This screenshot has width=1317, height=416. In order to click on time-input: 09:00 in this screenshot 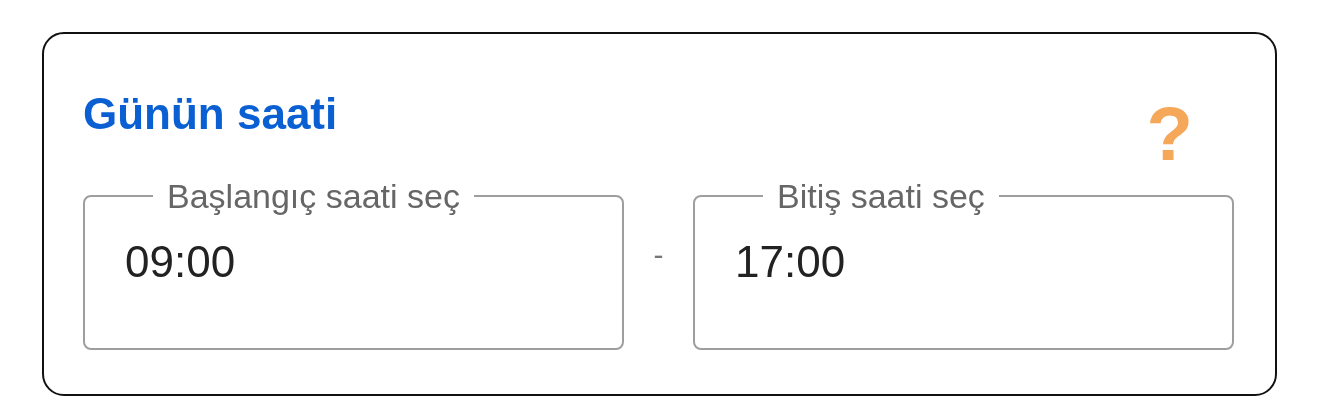, I will do `click(325, 262)`.